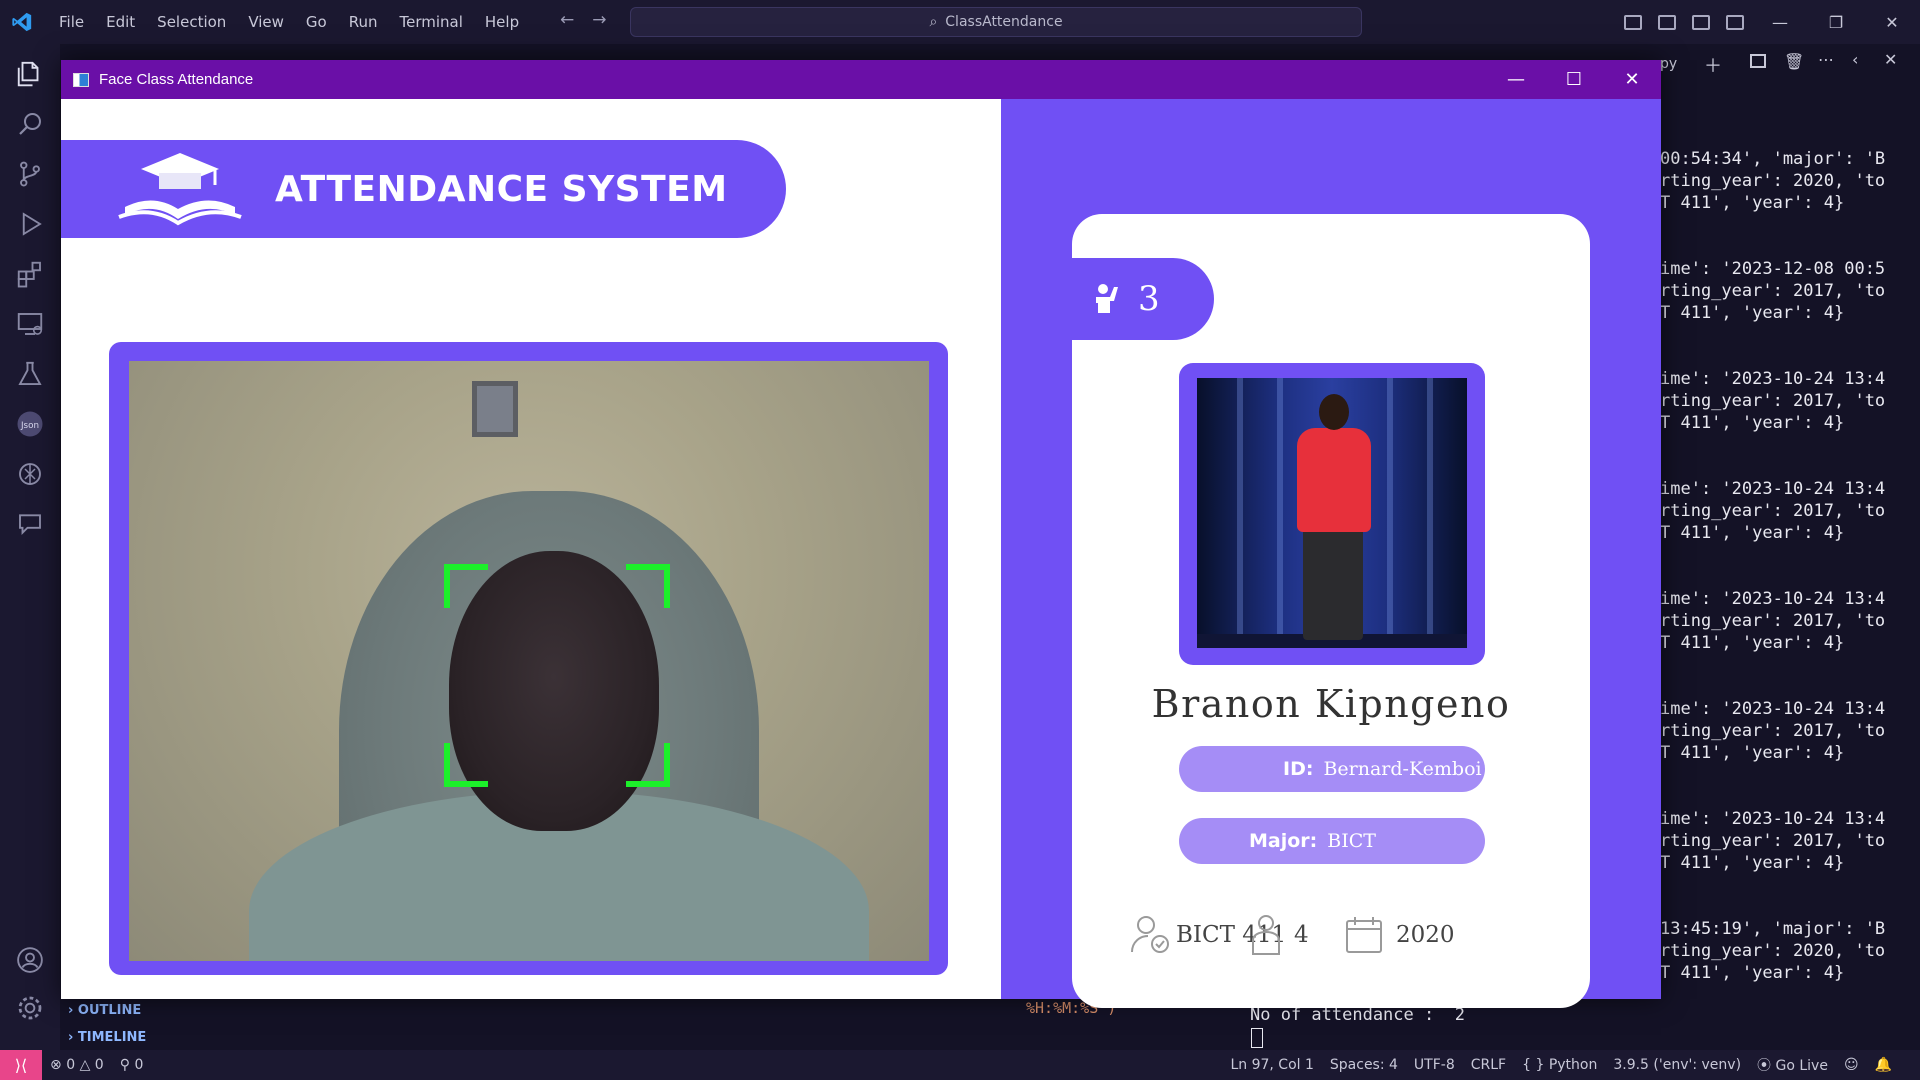 This screenshot has height=1080, width=1920. Describe the element at coordinates (1434, 1065) in the screenshot. I see `file-encoding: UTF-8` at that location.